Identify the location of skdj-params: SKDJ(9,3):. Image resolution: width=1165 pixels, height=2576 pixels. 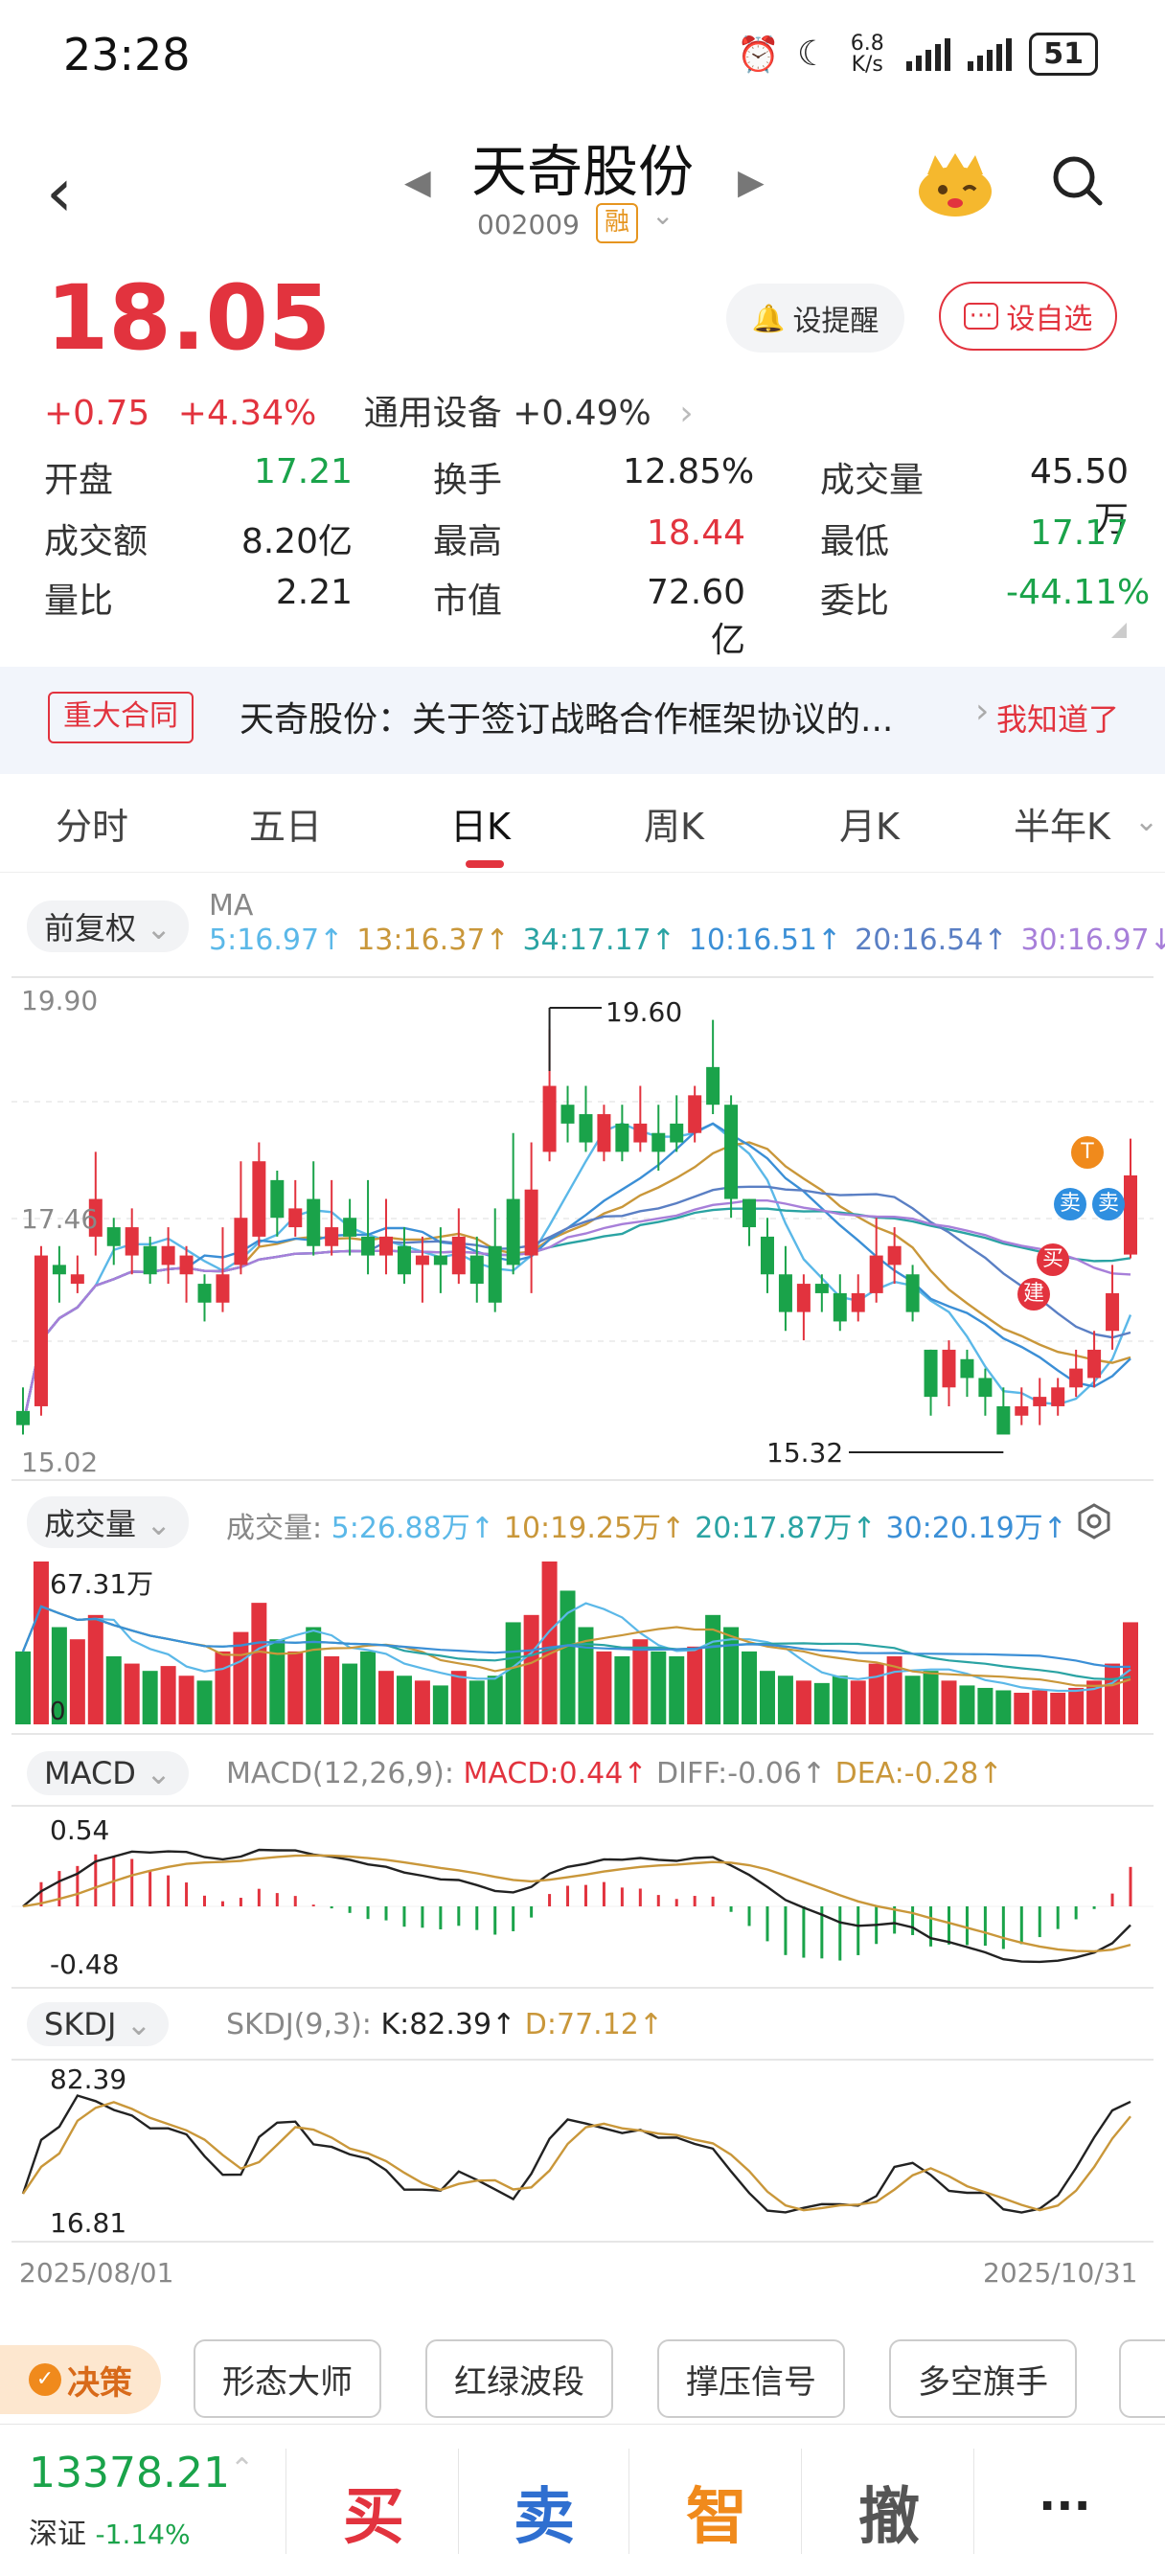
(299, 2024).